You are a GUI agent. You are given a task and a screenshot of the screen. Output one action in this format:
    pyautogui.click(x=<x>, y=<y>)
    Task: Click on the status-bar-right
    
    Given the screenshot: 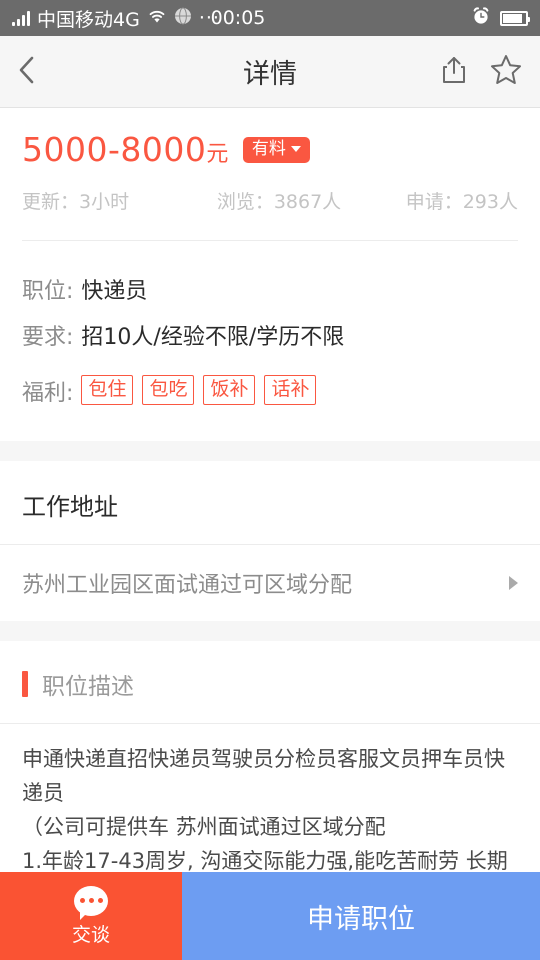 What is the action you would take?
    pyautogui.click(x=500, y=18)
    